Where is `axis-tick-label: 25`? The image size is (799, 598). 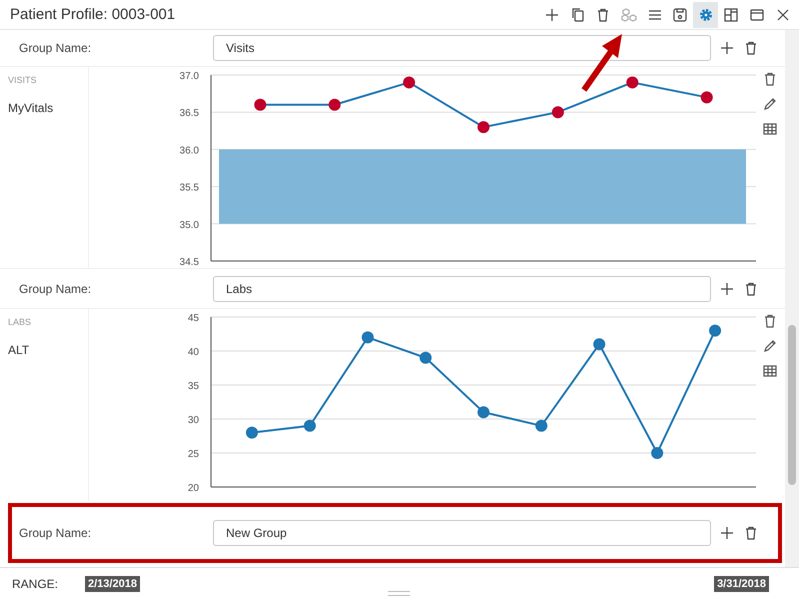 axis-tick-label: 25 is located at coordinates (193, 454).